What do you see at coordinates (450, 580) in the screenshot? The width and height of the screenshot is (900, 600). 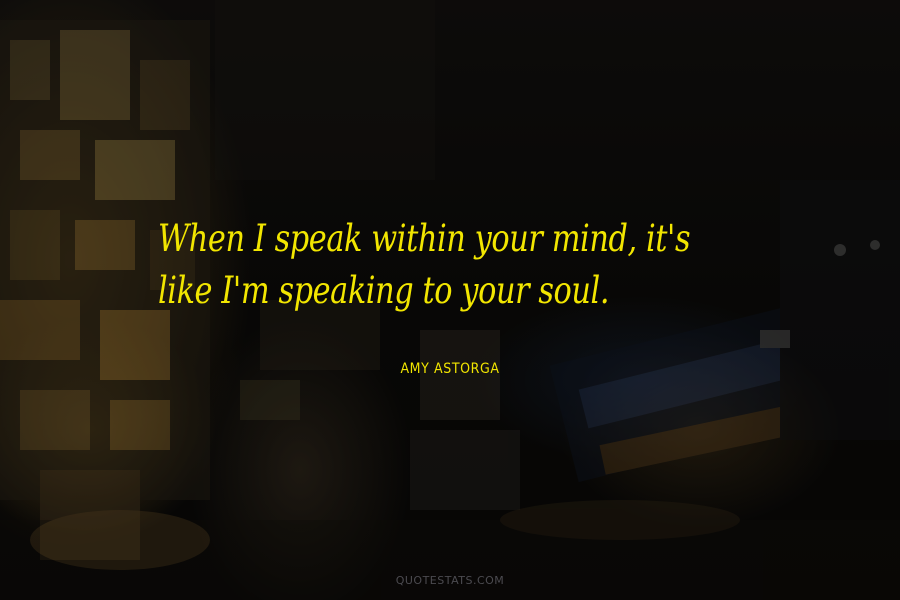 I see `site-watermark: QUOTESTATS.COM` at bounding box center [450, 580].